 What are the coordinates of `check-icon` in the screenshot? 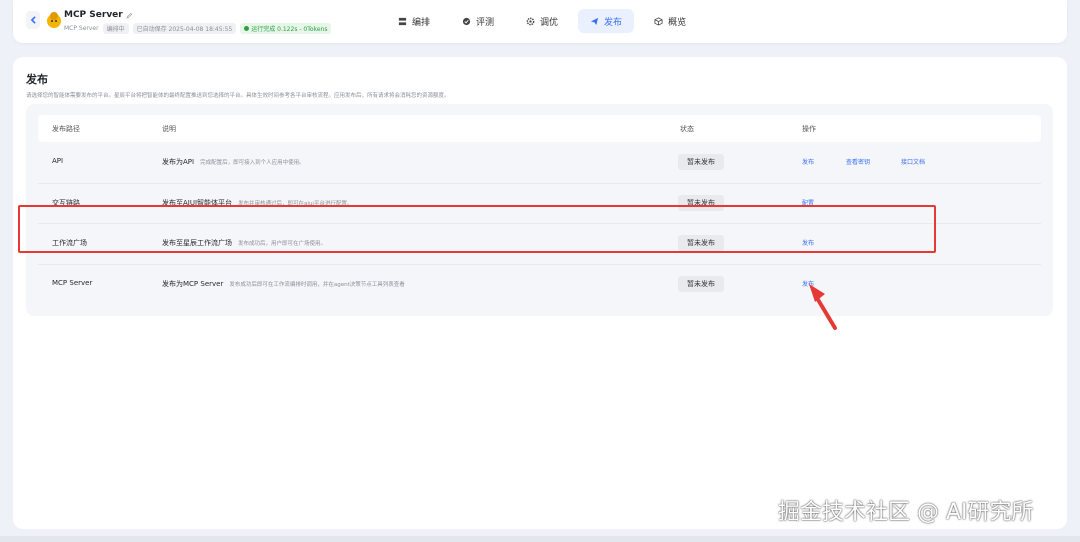 It's located at (247, 28).